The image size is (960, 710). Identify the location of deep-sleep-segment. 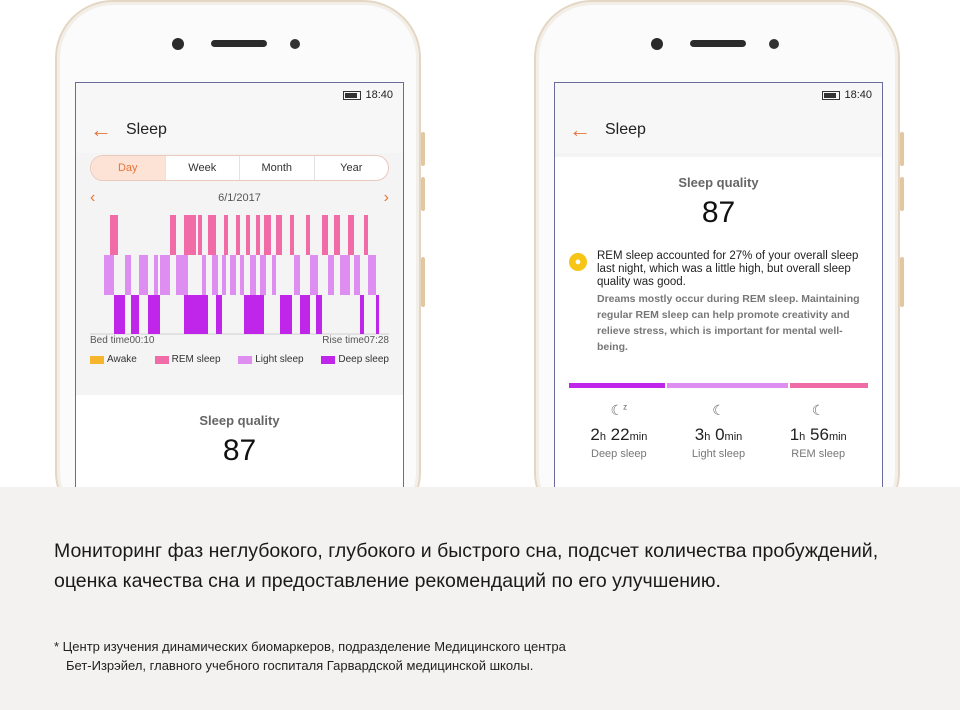
(617, 385).